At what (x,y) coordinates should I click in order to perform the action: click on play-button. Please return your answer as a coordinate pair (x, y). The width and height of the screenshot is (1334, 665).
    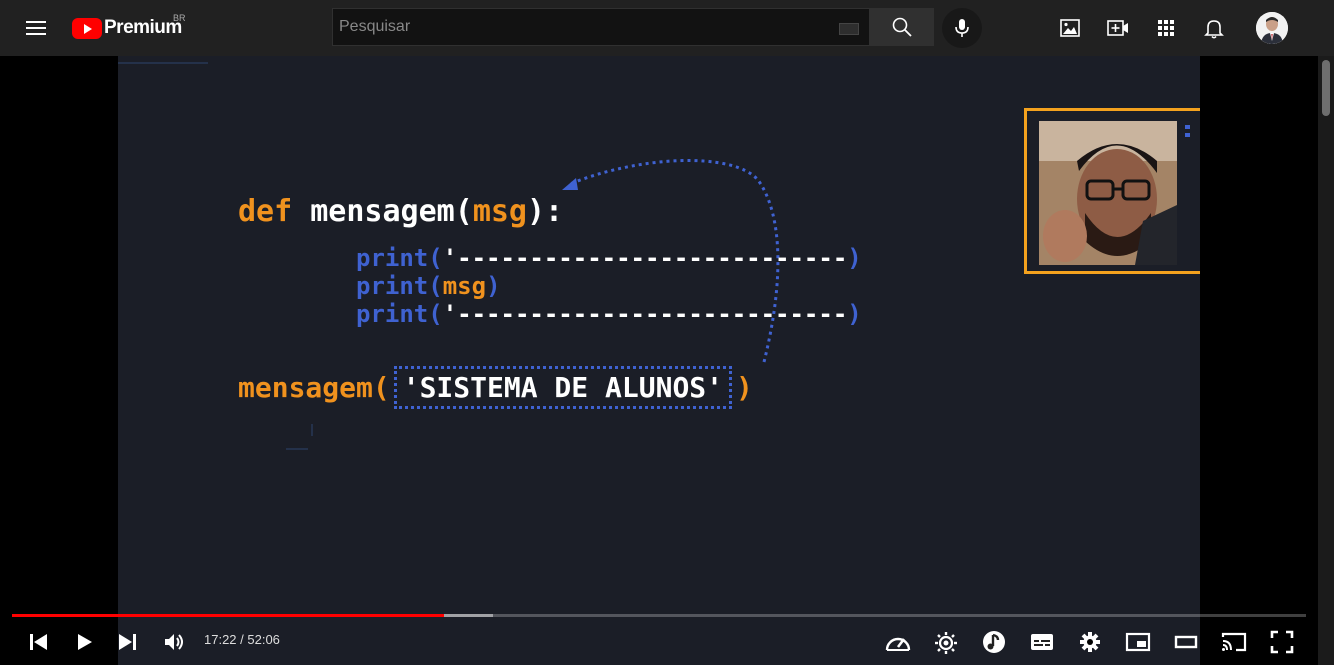
    Looking at the image, I should click on (84, 642).